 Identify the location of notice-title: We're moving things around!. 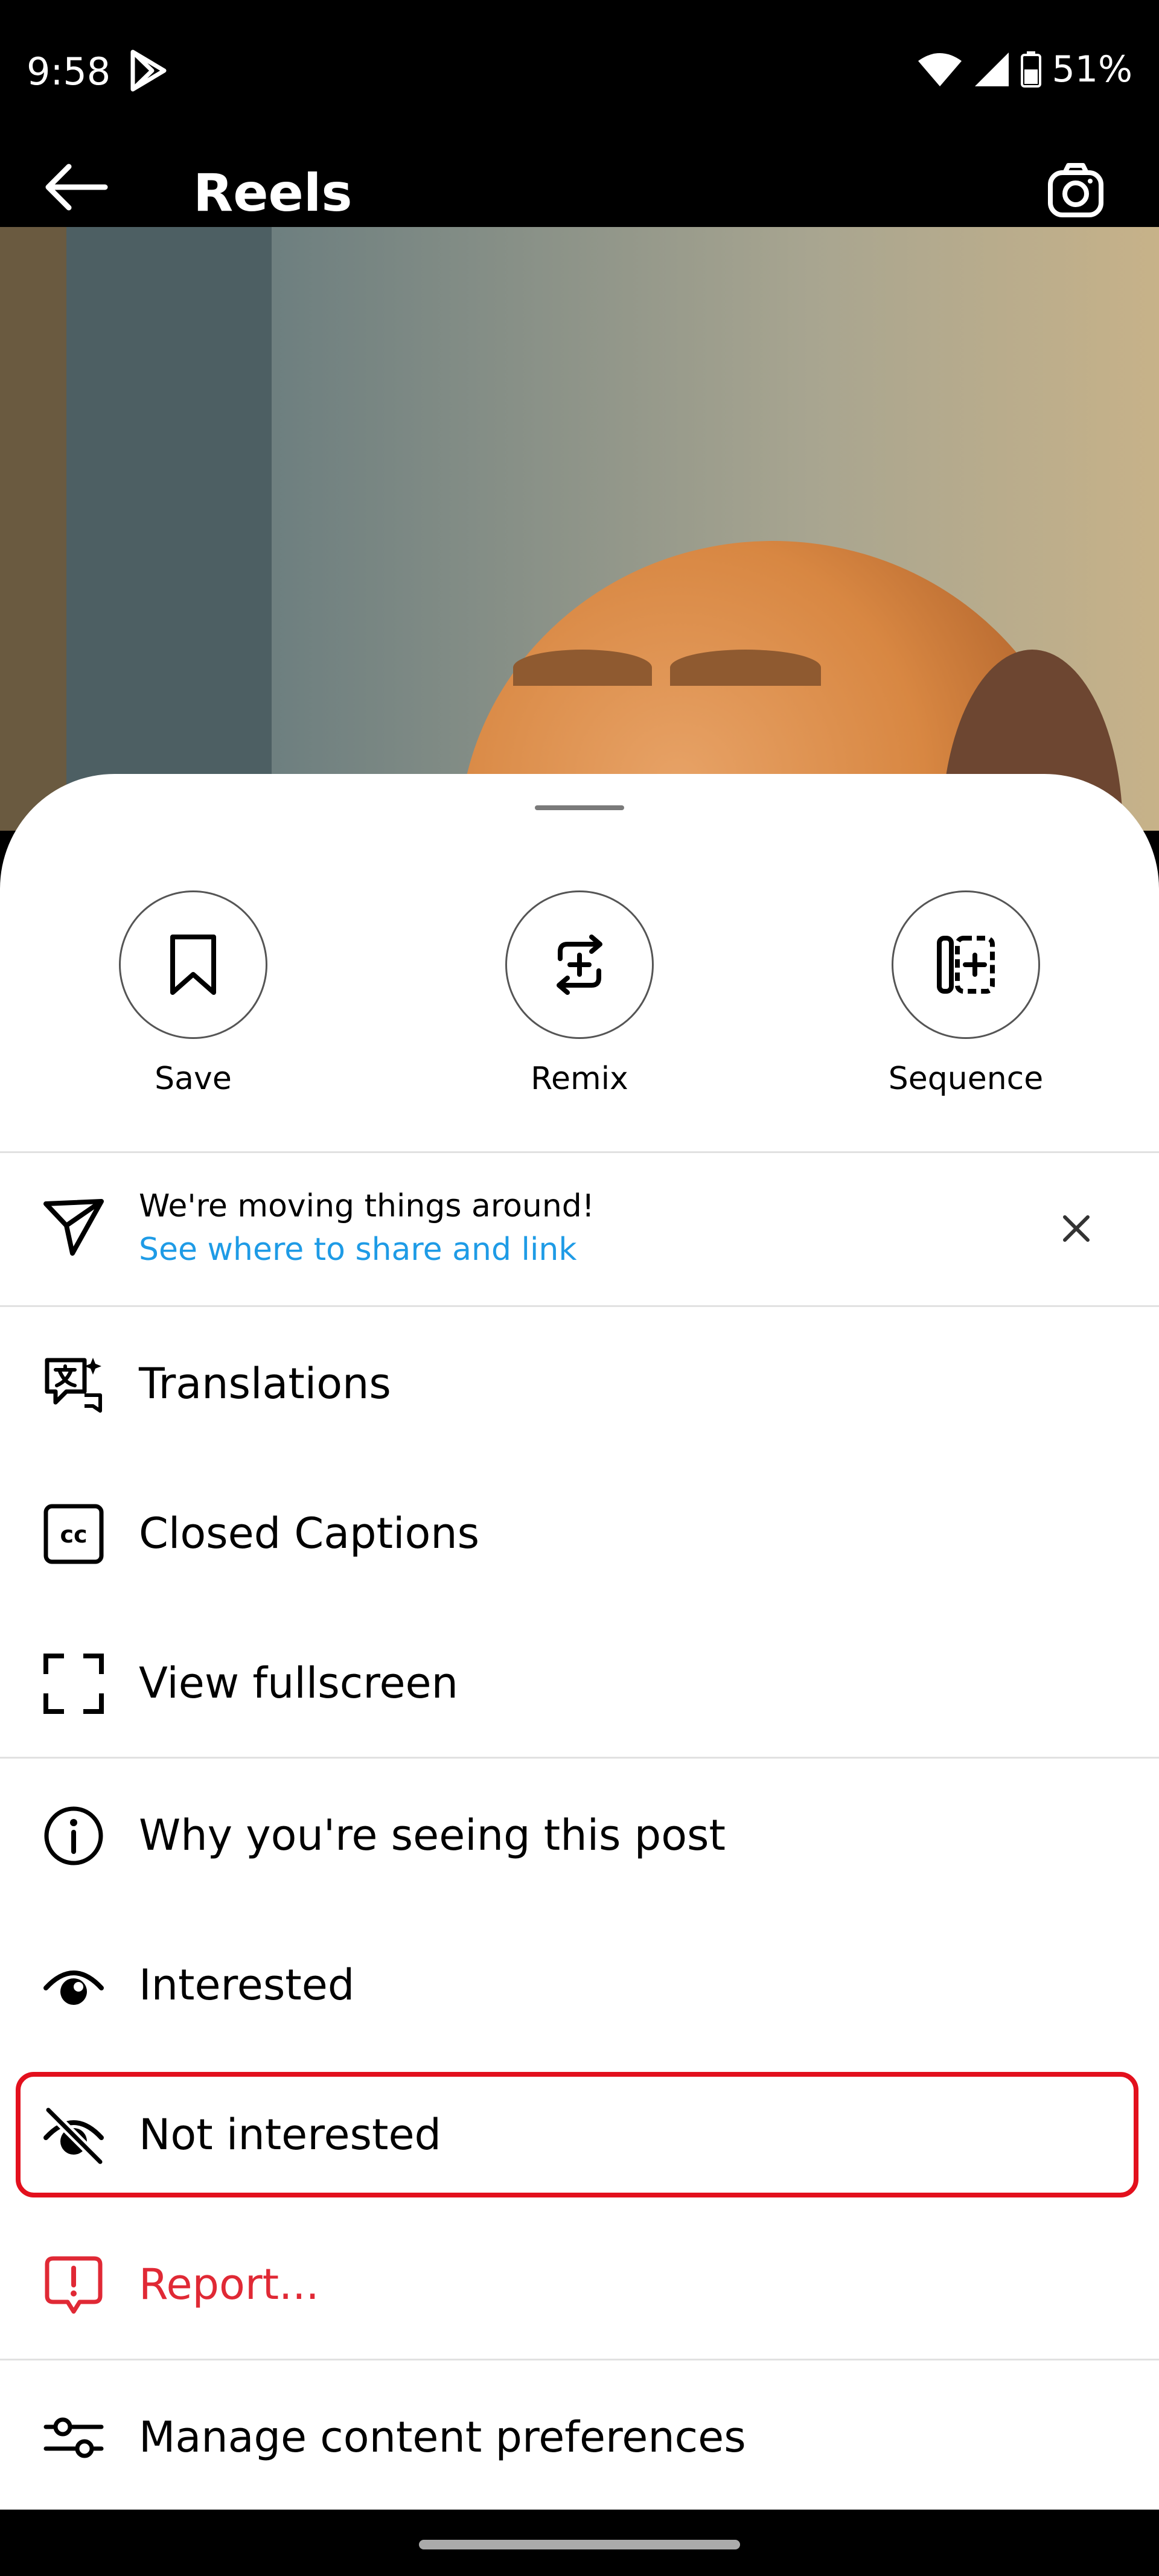
(367, 1206).